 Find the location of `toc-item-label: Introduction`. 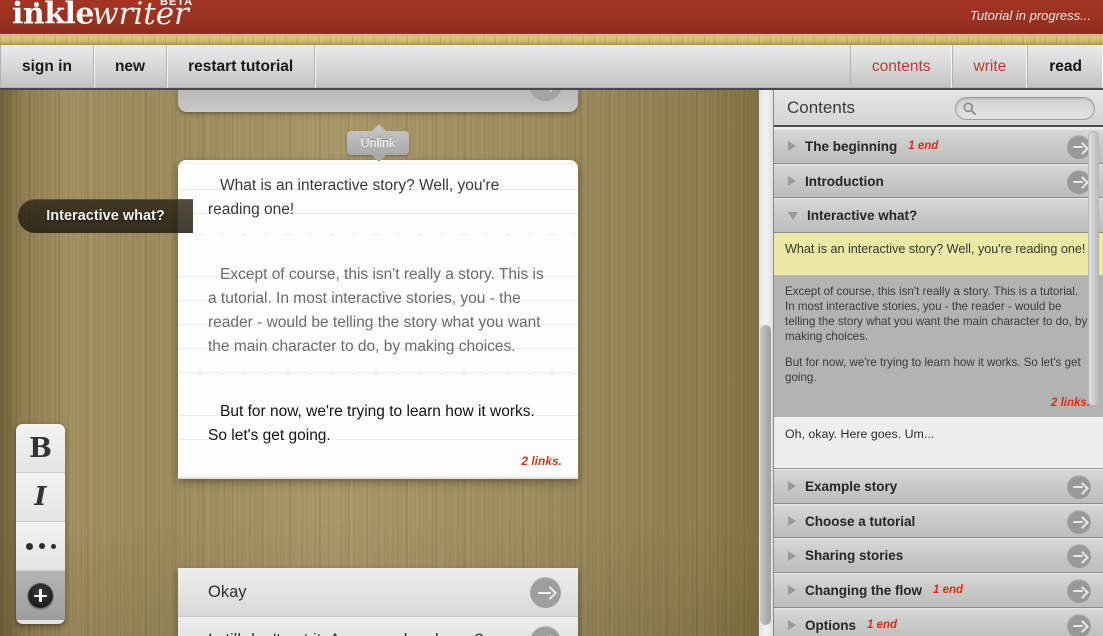

toc-item-label: Introduction is located at coordinates (844, 181).